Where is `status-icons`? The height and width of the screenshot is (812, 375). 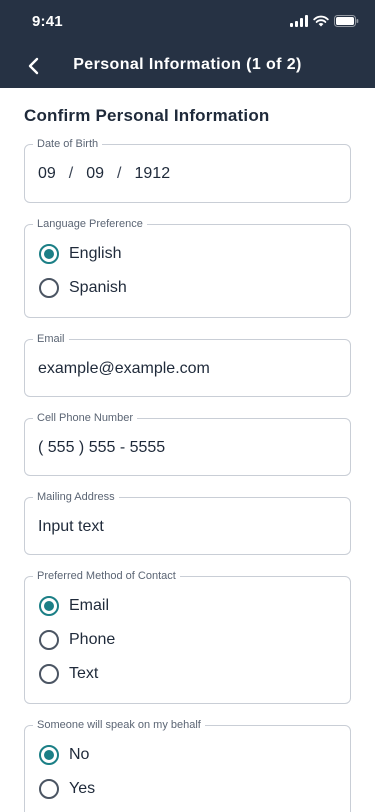
status-icons is located at coordinates (324, 21).